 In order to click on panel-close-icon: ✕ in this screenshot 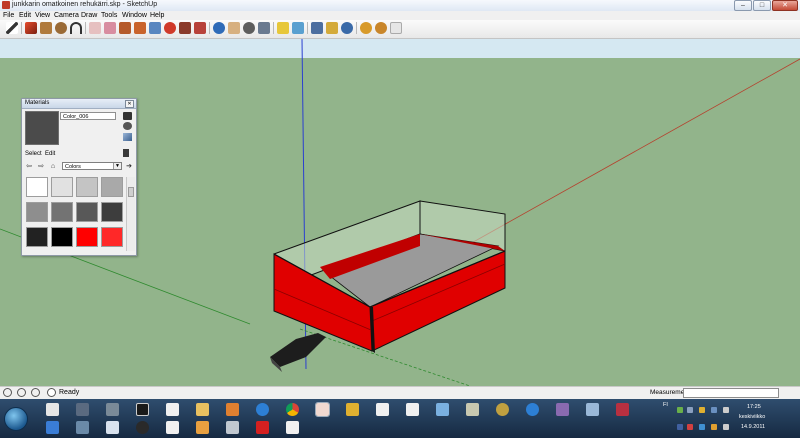, I will do `click(129, 104)`.